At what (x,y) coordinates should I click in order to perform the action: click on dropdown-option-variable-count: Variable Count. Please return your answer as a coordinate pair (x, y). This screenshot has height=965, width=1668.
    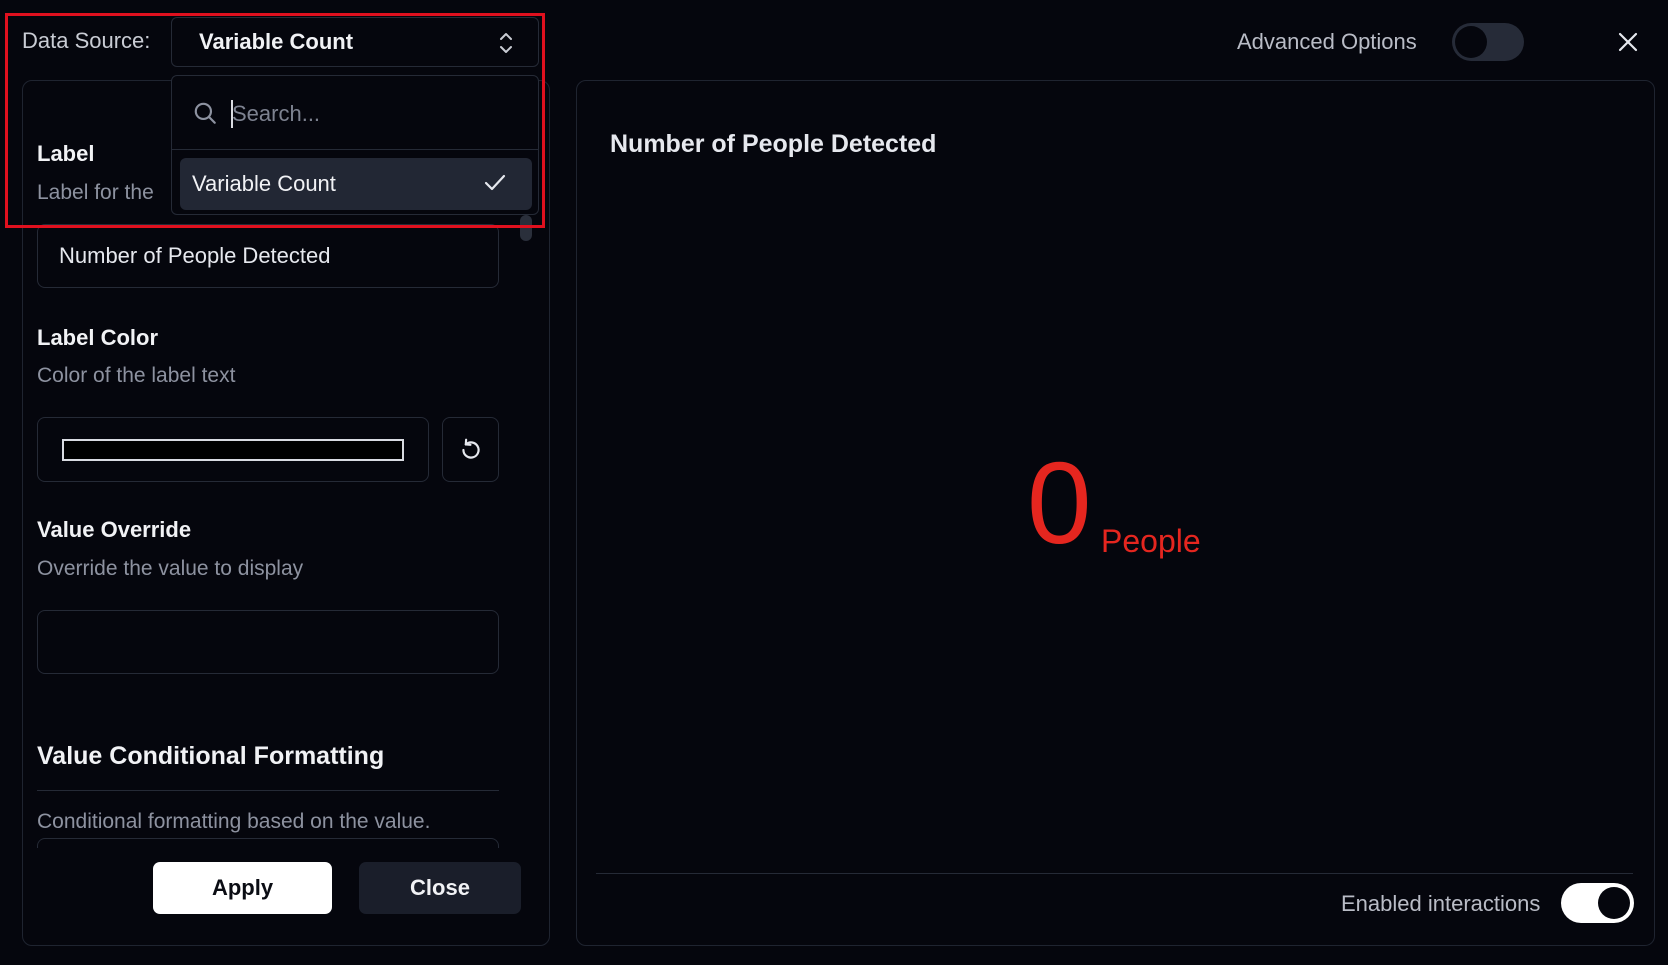
    Looking at the image, I should click on (356, 184).